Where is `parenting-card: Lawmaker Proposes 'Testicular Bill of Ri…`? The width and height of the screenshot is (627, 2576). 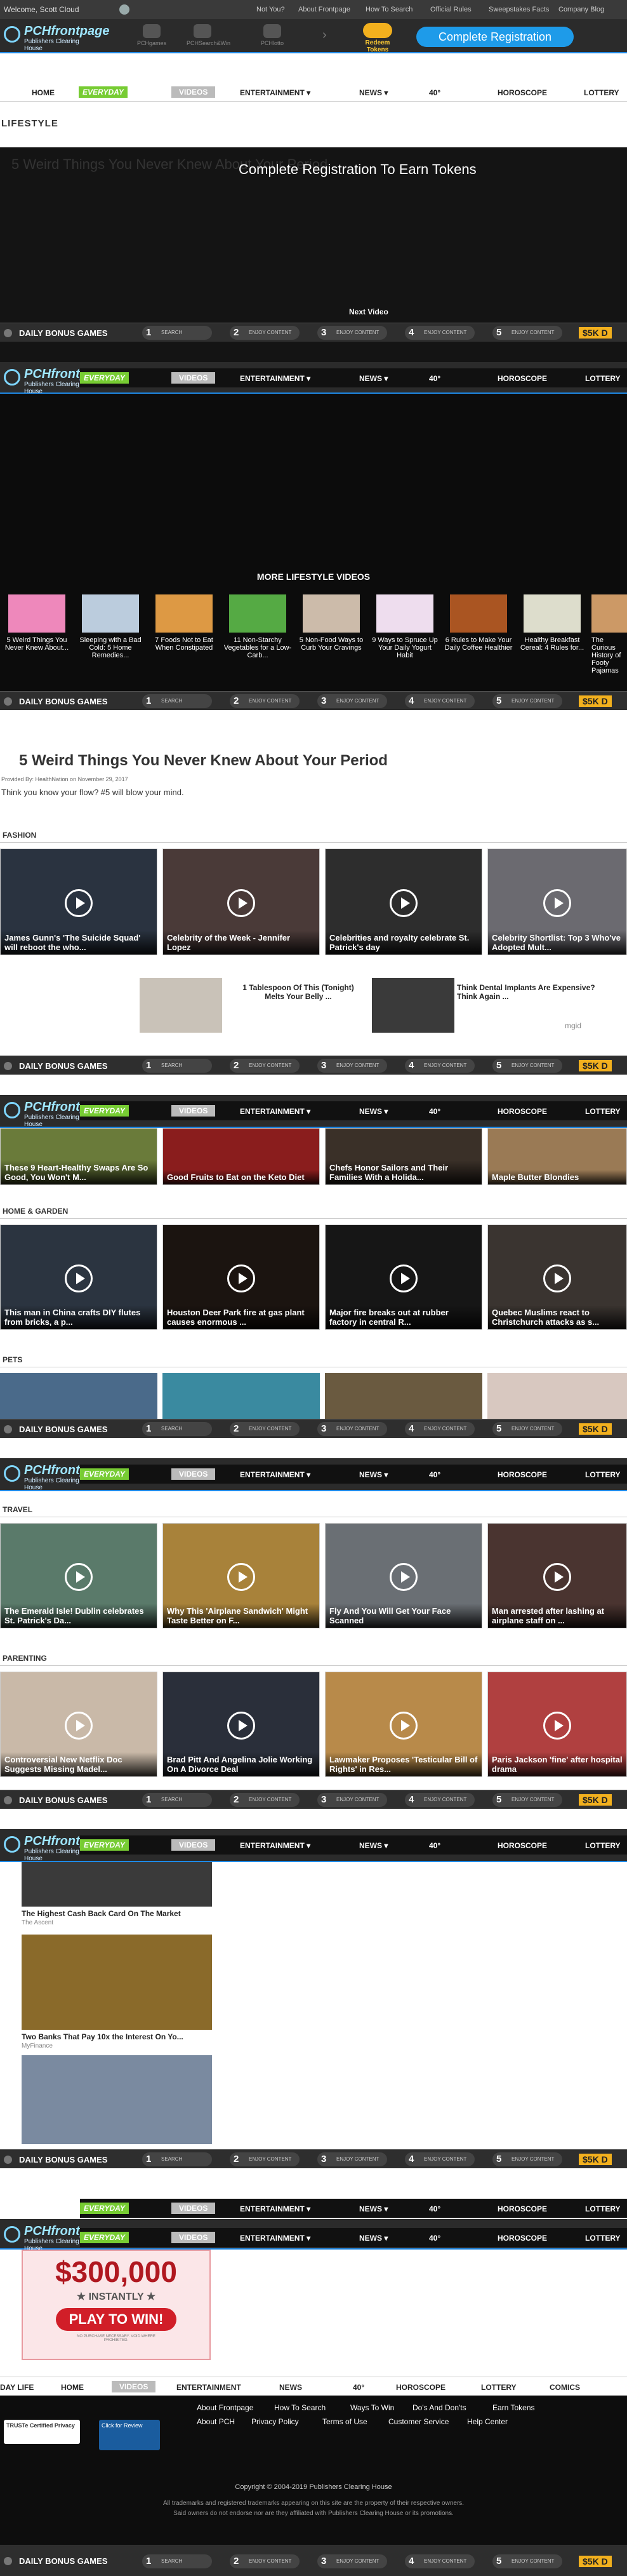 parenting-card: Lawmaker Proposes 'Testicular Bill of Ri… is located at coordinates (403, 1724).